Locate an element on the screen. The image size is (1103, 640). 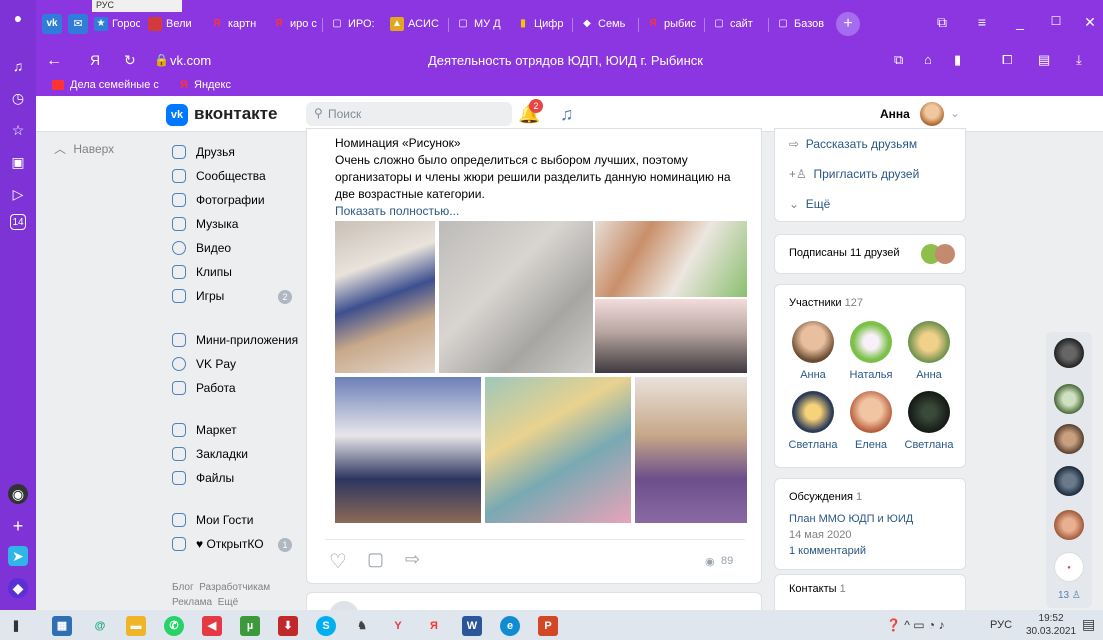
menu-icon: ≡ is located at coordinates (982, 24).